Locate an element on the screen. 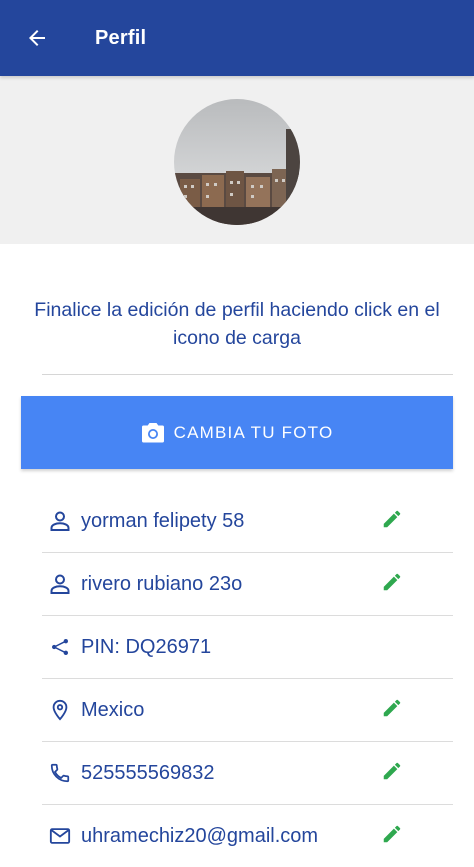 This screenshot has height=867, width=474. list-item-country: Mexico is located at coordinates (247, 710).